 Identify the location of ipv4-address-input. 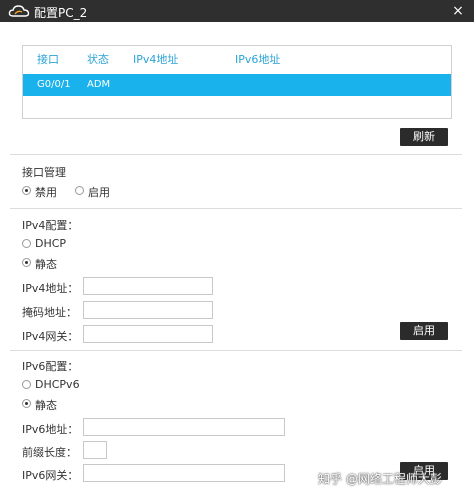
(148, 286).